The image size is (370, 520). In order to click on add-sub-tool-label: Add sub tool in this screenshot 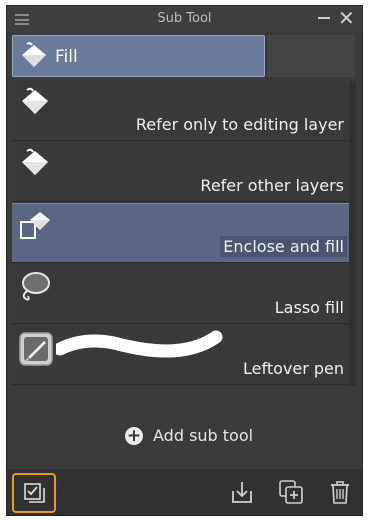, I will do `click(203, 435)`.